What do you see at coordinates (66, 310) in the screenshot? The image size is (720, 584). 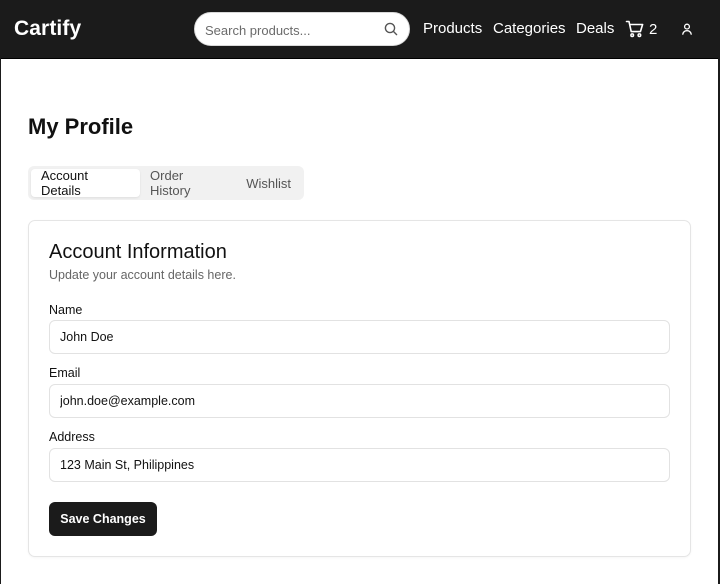 I see `name-label: Name` at bounding box center [66, 310].